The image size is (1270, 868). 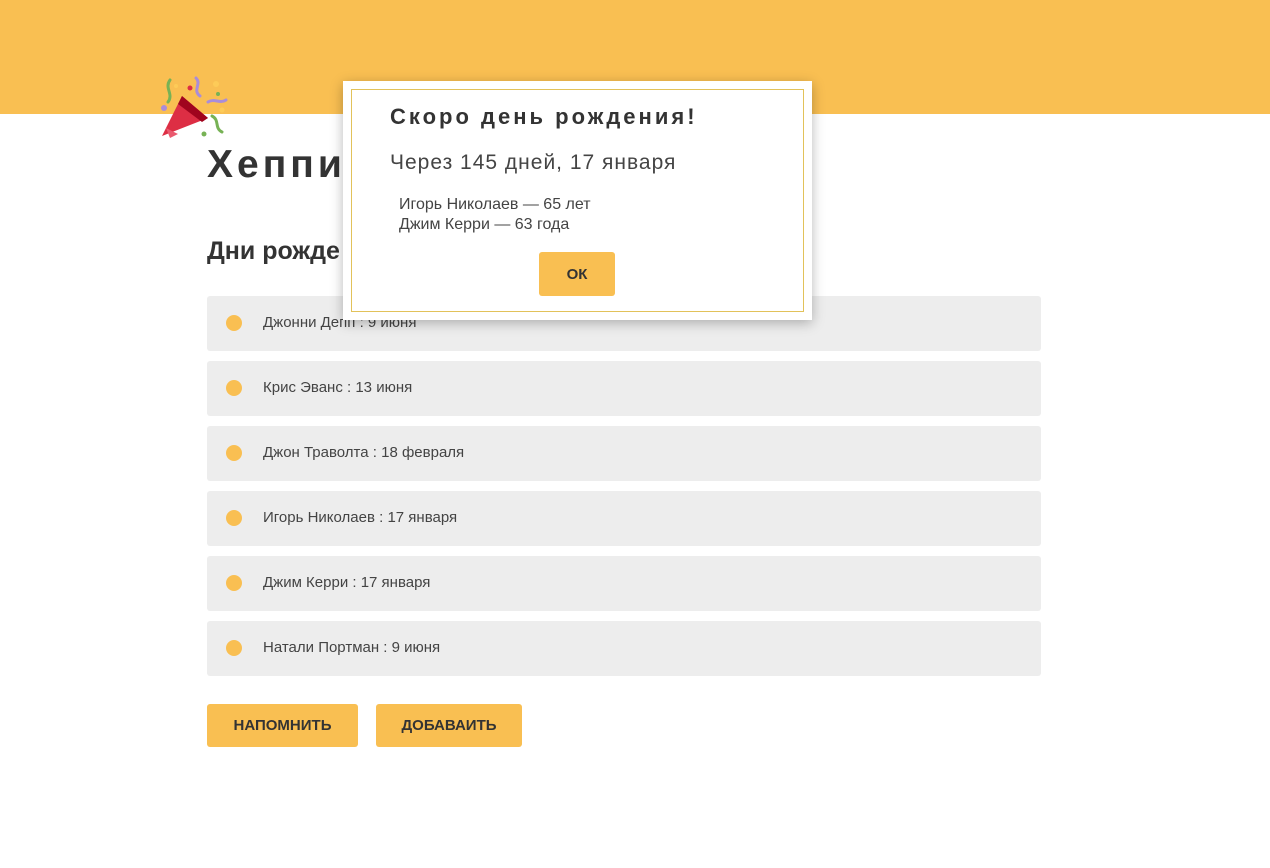 I want to click on list-item-label: Натали Портман : 9 июня, so click(x=352, y=647).